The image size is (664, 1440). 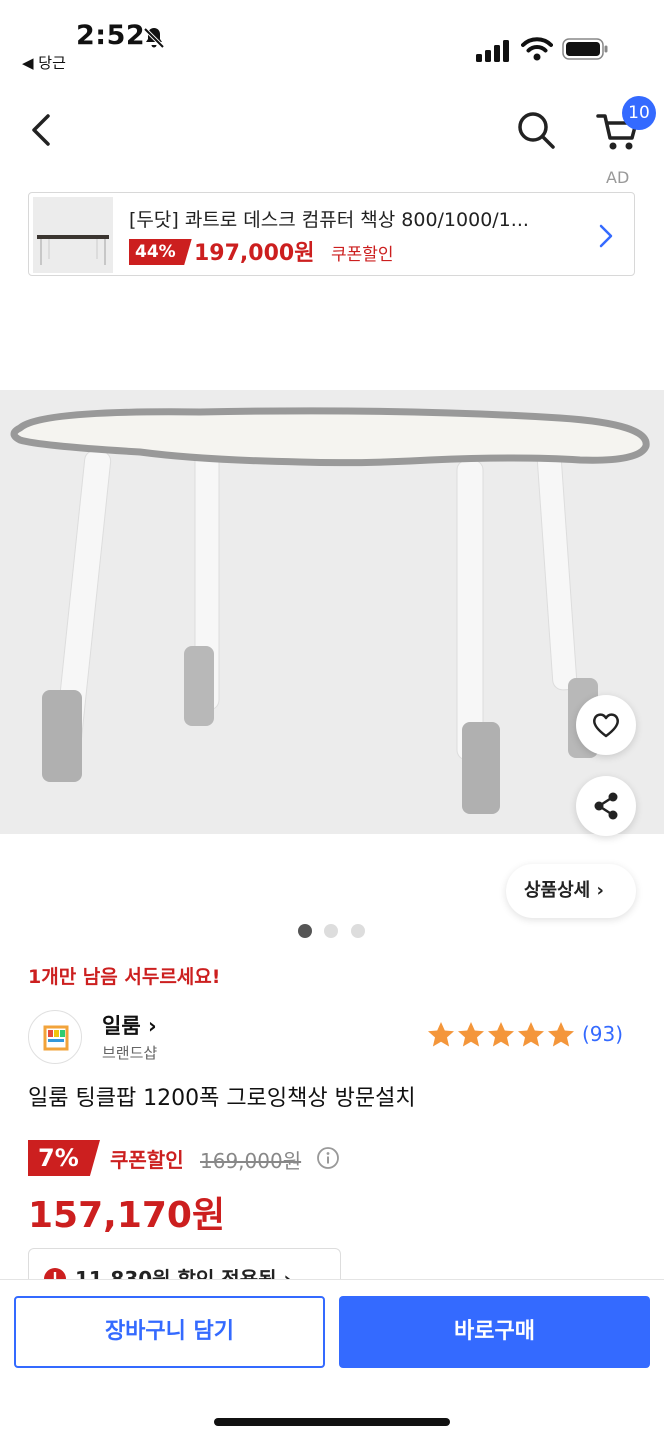 What do you see at coordinates (111, 35) in the screenshot?
I see `status-time: 2:52` at bounding box center [111, 35].